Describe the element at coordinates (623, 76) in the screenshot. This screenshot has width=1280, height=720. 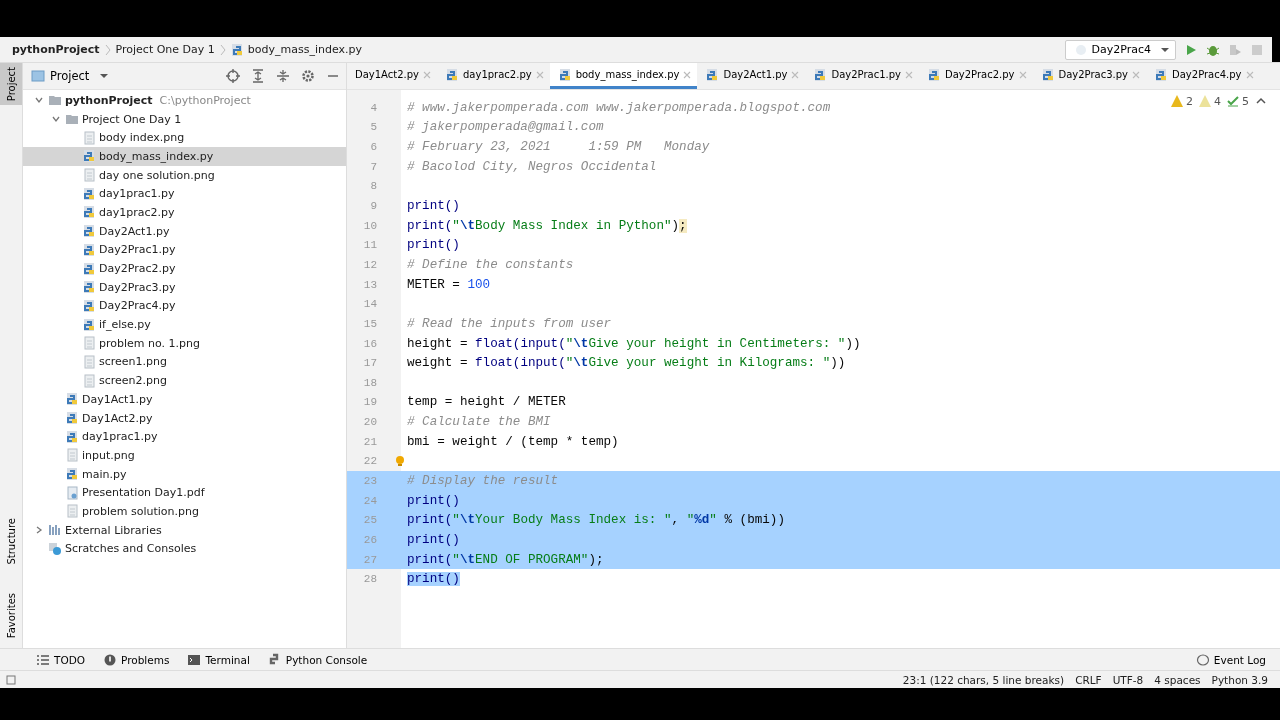
I see `editor-tab: body_mass_index.py` at that location.